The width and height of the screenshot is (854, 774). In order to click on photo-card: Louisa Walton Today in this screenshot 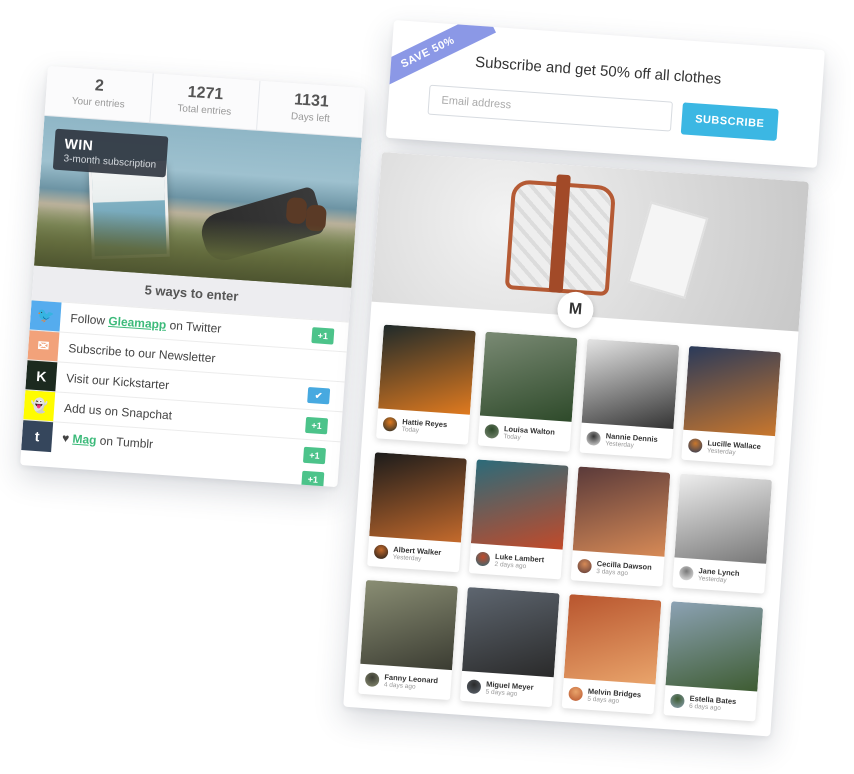, I will do `click(527, 391)`.